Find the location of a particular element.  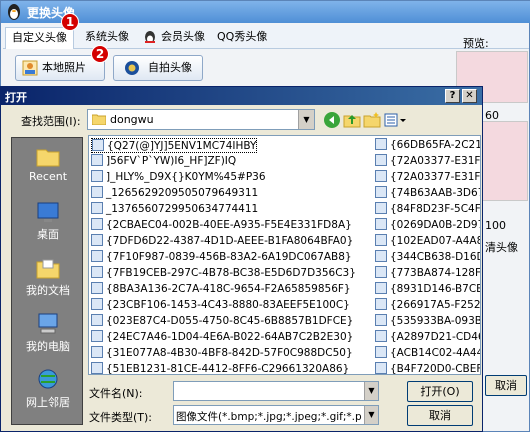

place-recent: Recent is located at coordinates (48, 163).